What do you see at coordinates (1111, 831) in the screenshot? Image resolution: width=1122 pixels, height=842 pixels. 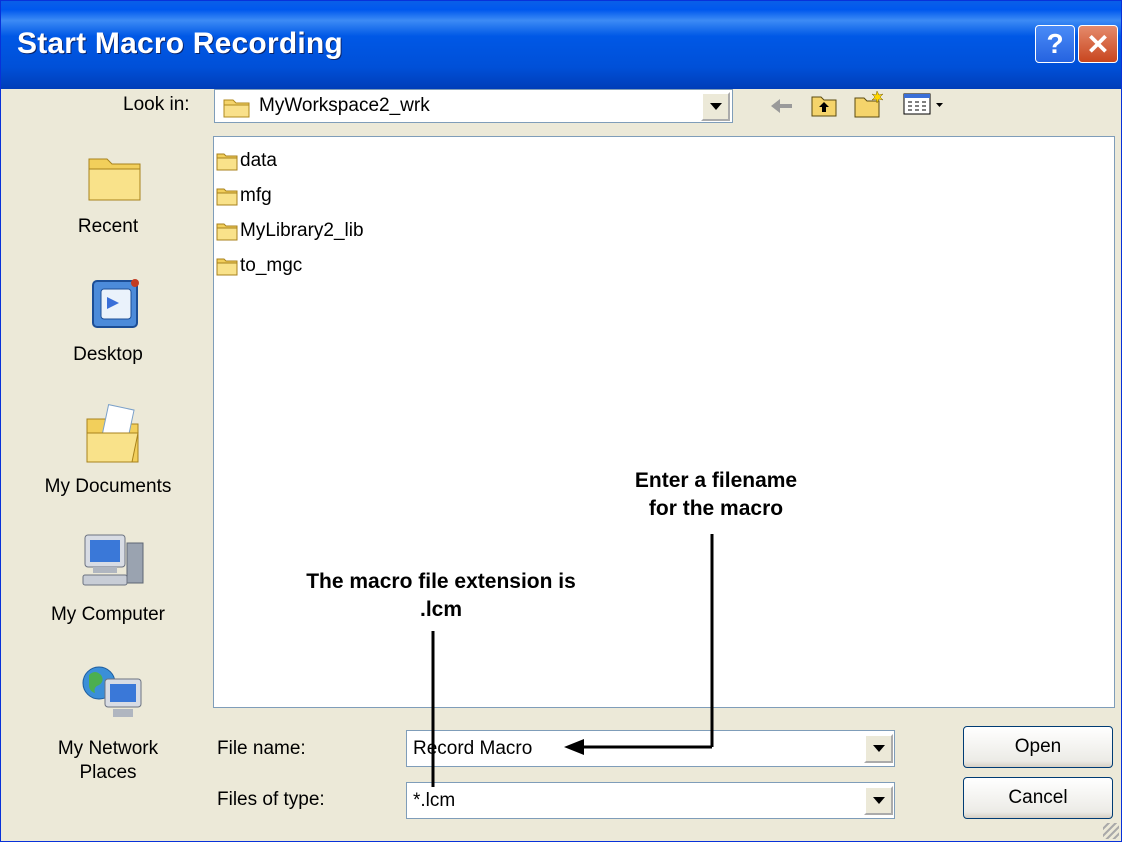 I see `resize-grip` at bounding box center [1111, 831].